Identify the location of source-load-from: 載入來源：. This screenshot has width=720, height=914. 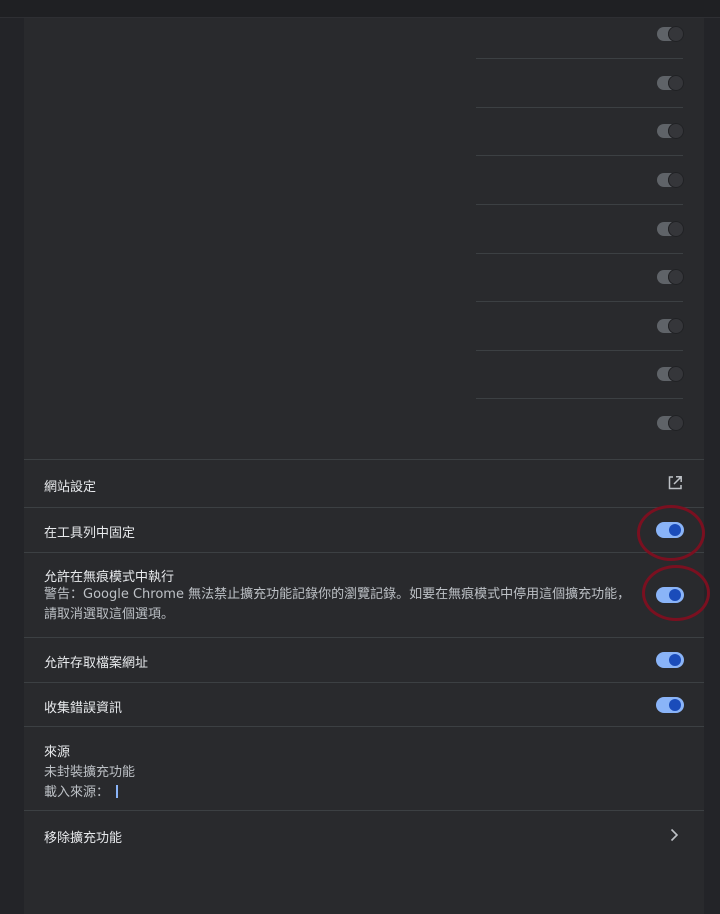
(81, 790).